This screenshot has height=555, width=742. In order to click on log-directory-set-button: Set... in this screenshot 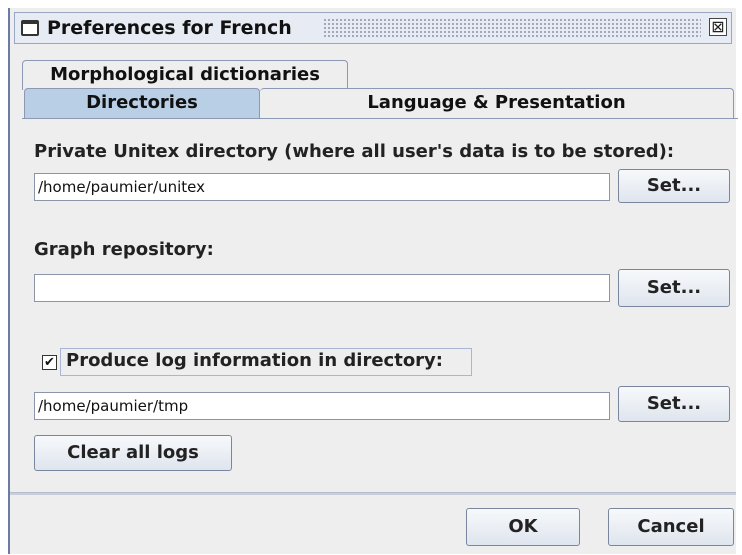, I will do `click(674, 404)`.